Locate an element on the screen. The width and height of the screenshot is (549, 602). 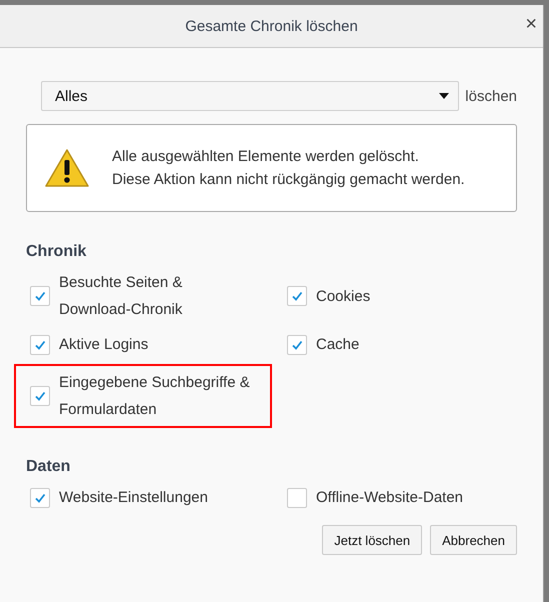
warning-text: Alle ausgewählten Elemente werden gelöscht. is located at coordinates (266, 156).